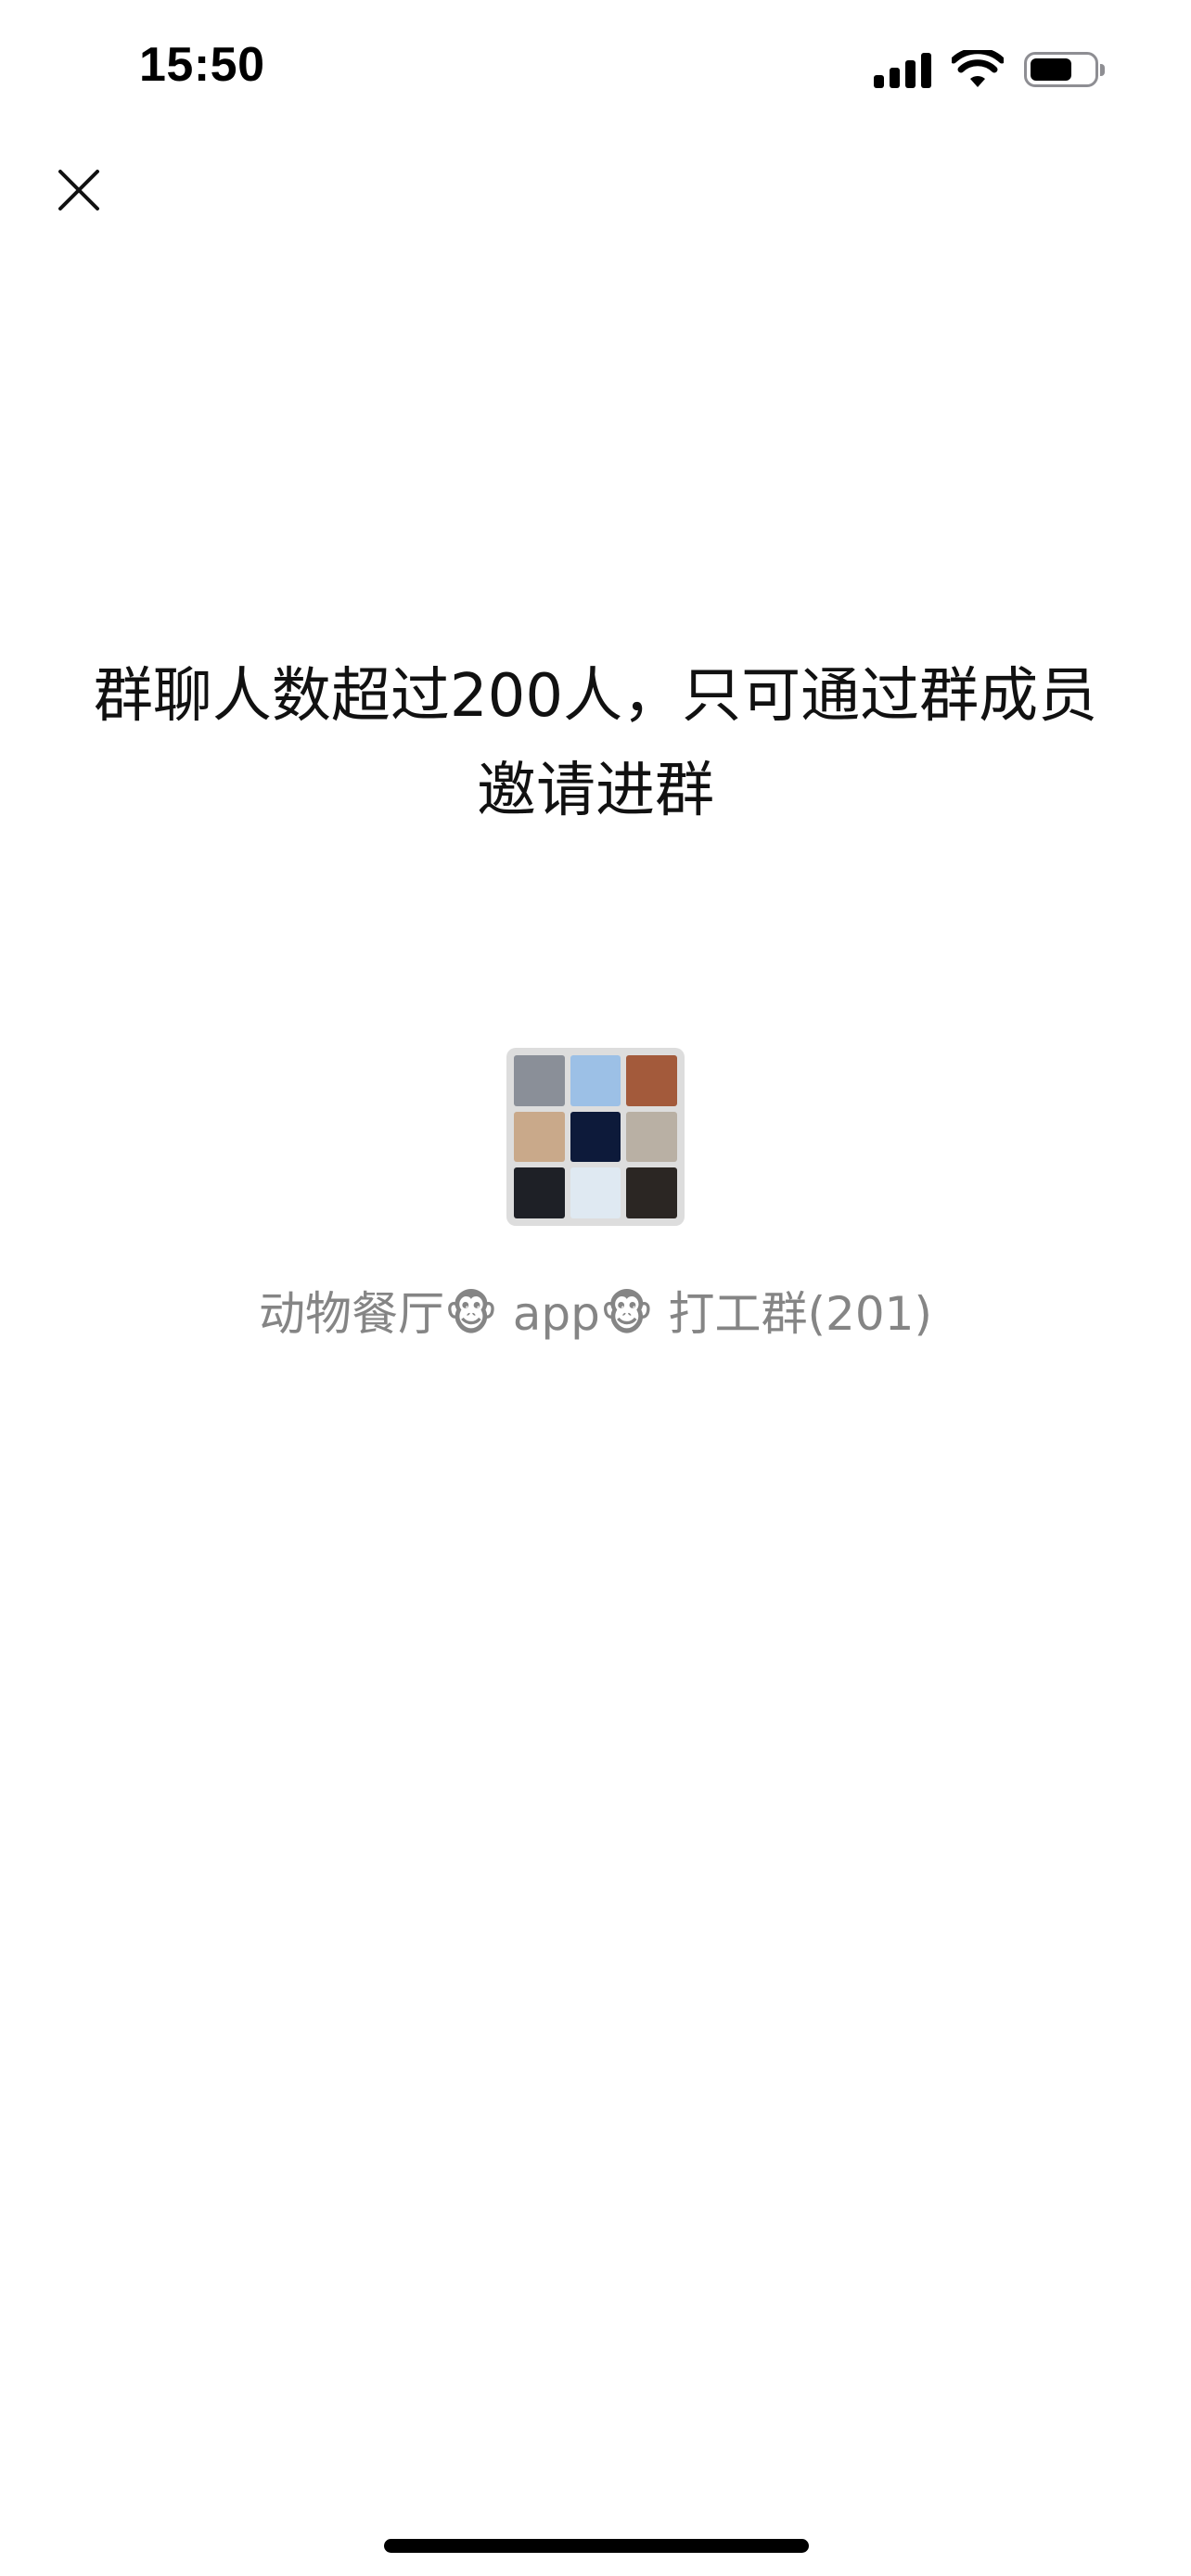 Image resolution: width=1191 pixels, height=2576 pixels. I want to click on close-icon, so click(79, 190).